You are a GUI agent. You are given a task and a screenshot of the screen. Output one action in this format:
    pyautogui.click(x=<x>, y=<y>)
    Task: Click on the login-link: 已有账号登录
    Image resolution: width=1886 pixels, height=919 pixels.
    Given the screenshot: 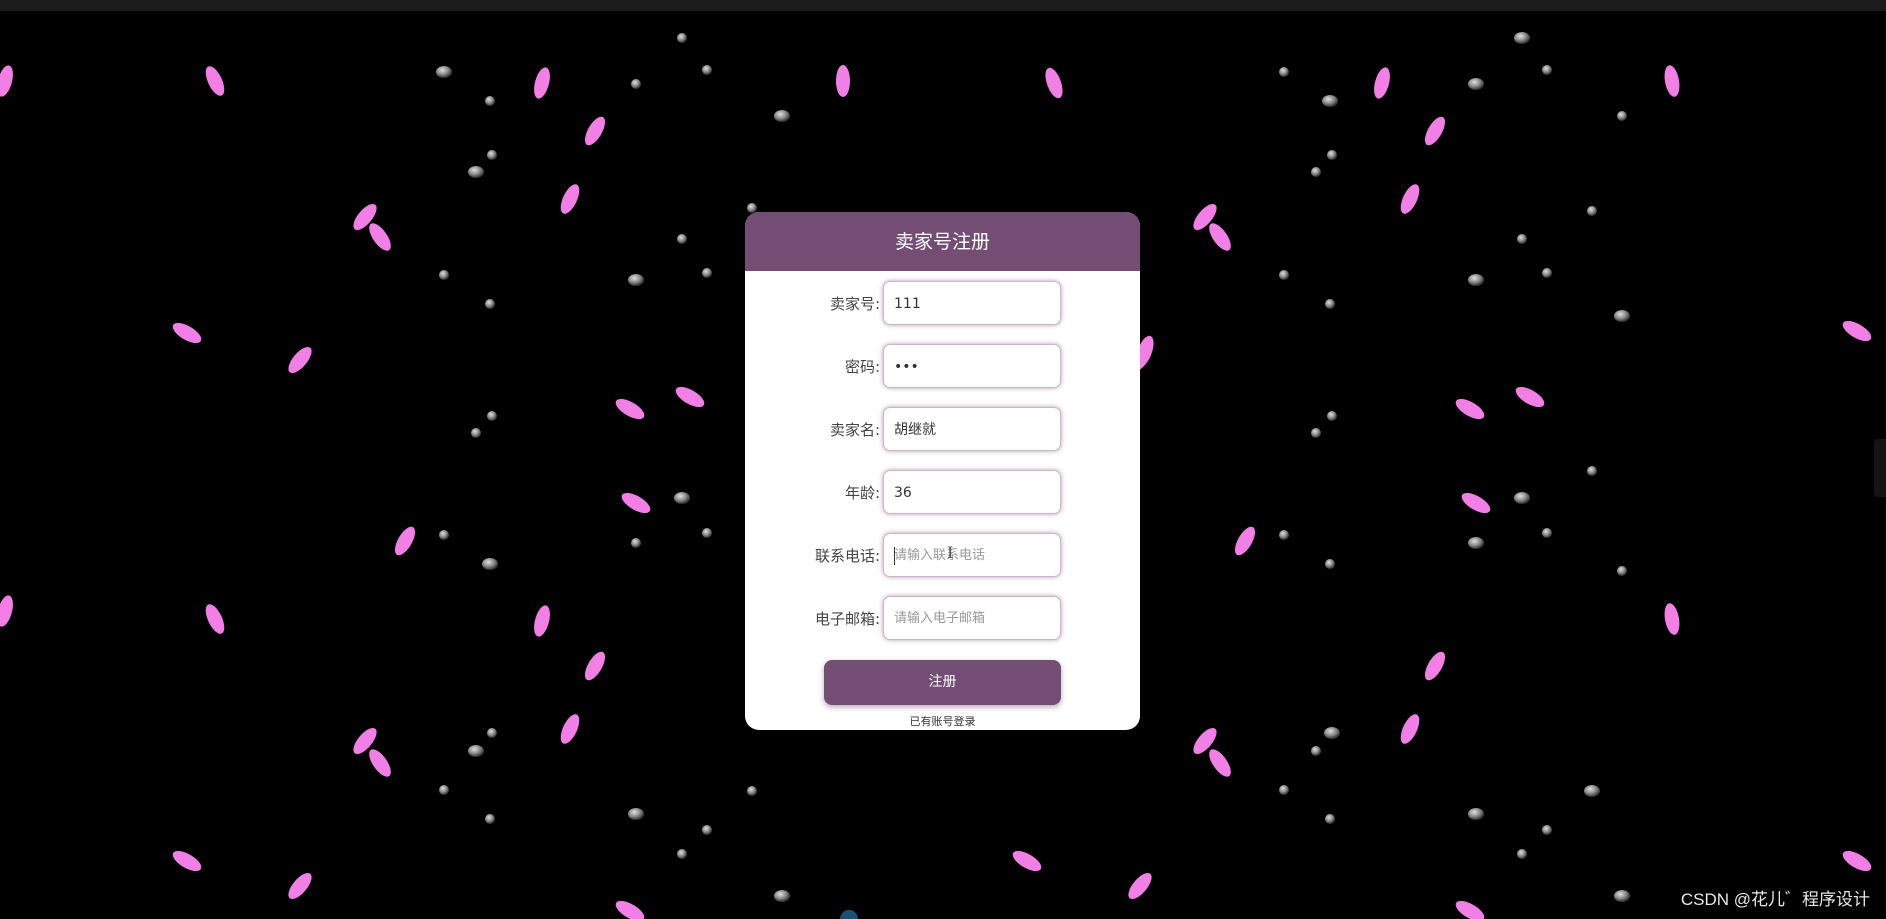 What is the action you would take?
    pyautogui.click(x=942, y=722)
    